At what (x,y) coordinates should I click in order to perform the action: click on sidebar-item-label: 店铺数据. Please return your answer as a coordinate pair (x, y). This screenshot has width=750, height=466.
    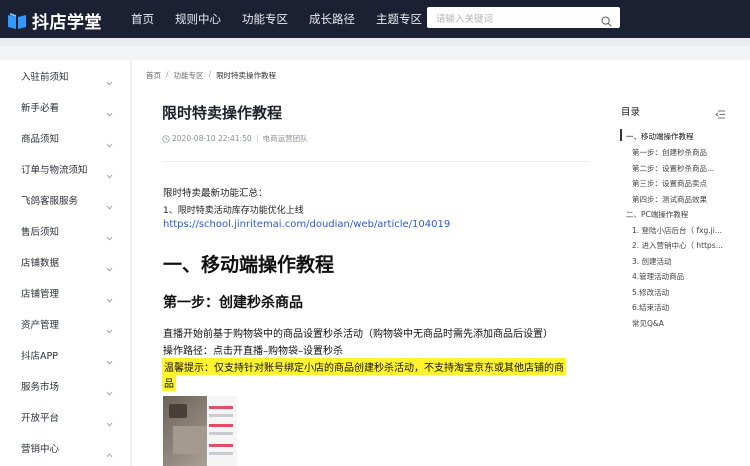
    Looking at the image, I should click on (40, 263).